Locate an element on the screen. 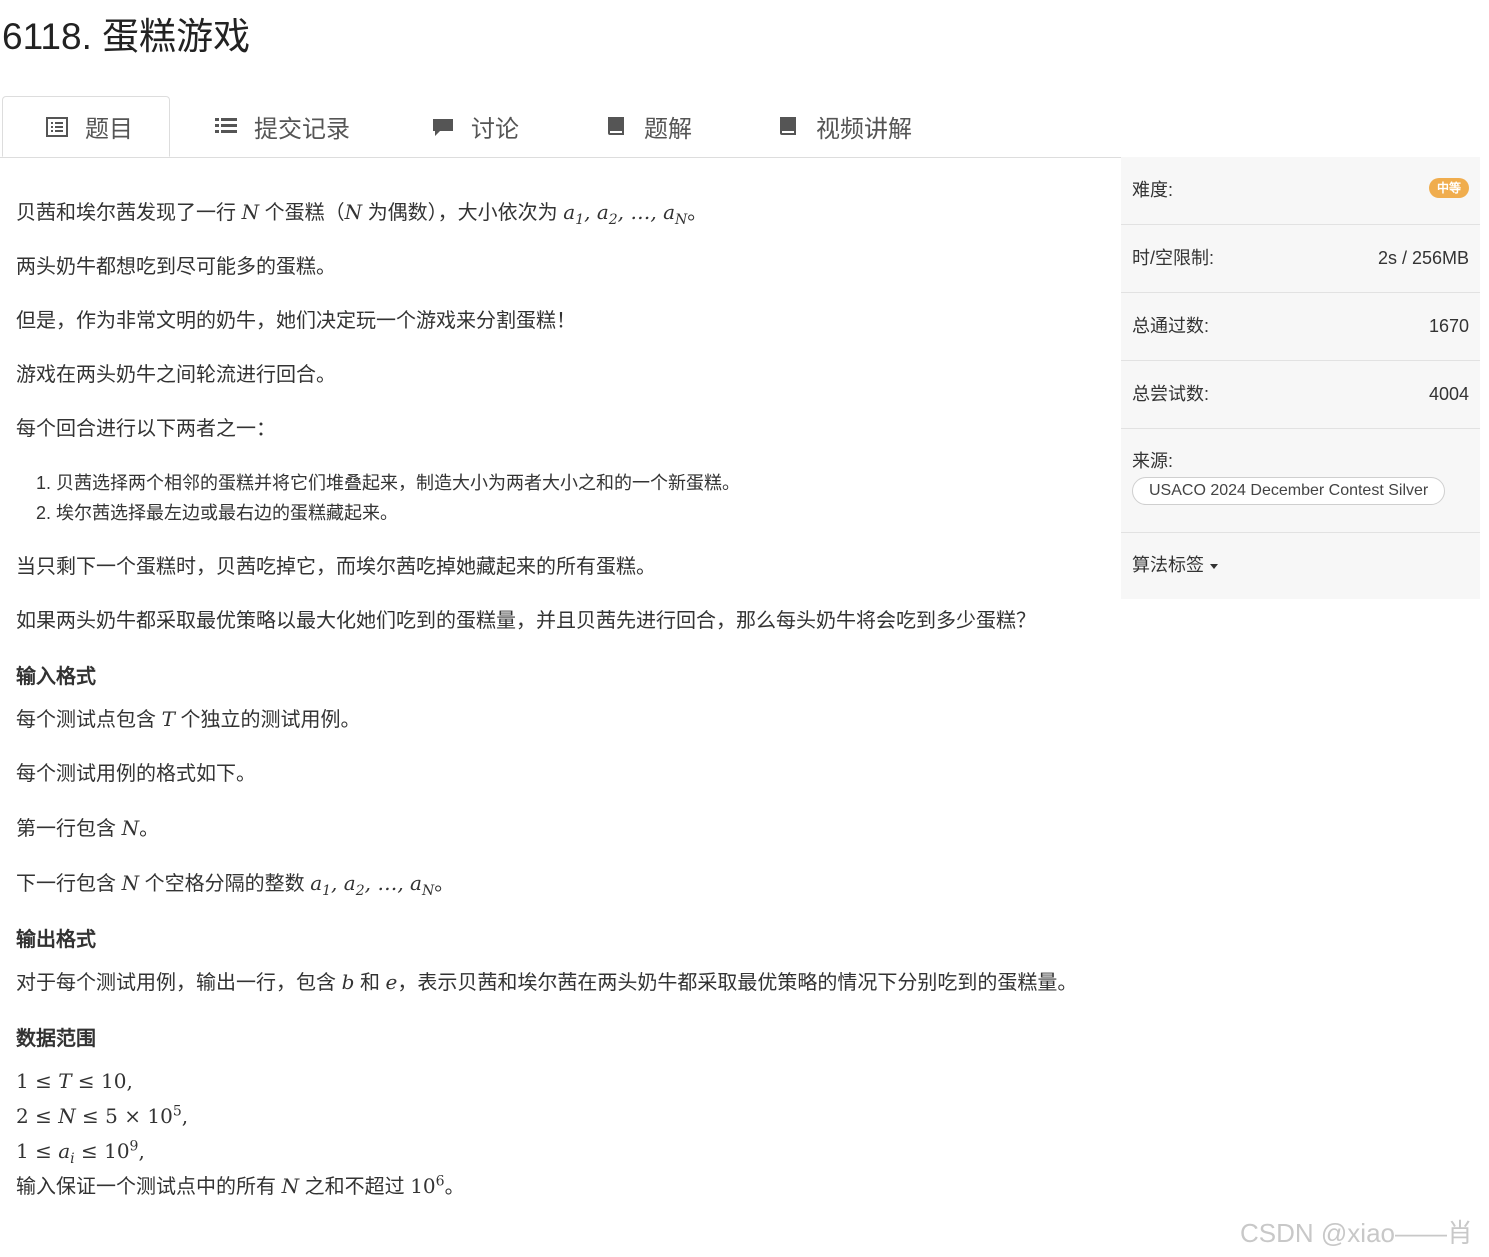 The image size is (1489, 1257). source-row: 来源: USACO 2024 December Contest Silver is located at coordinates (1300, 481).